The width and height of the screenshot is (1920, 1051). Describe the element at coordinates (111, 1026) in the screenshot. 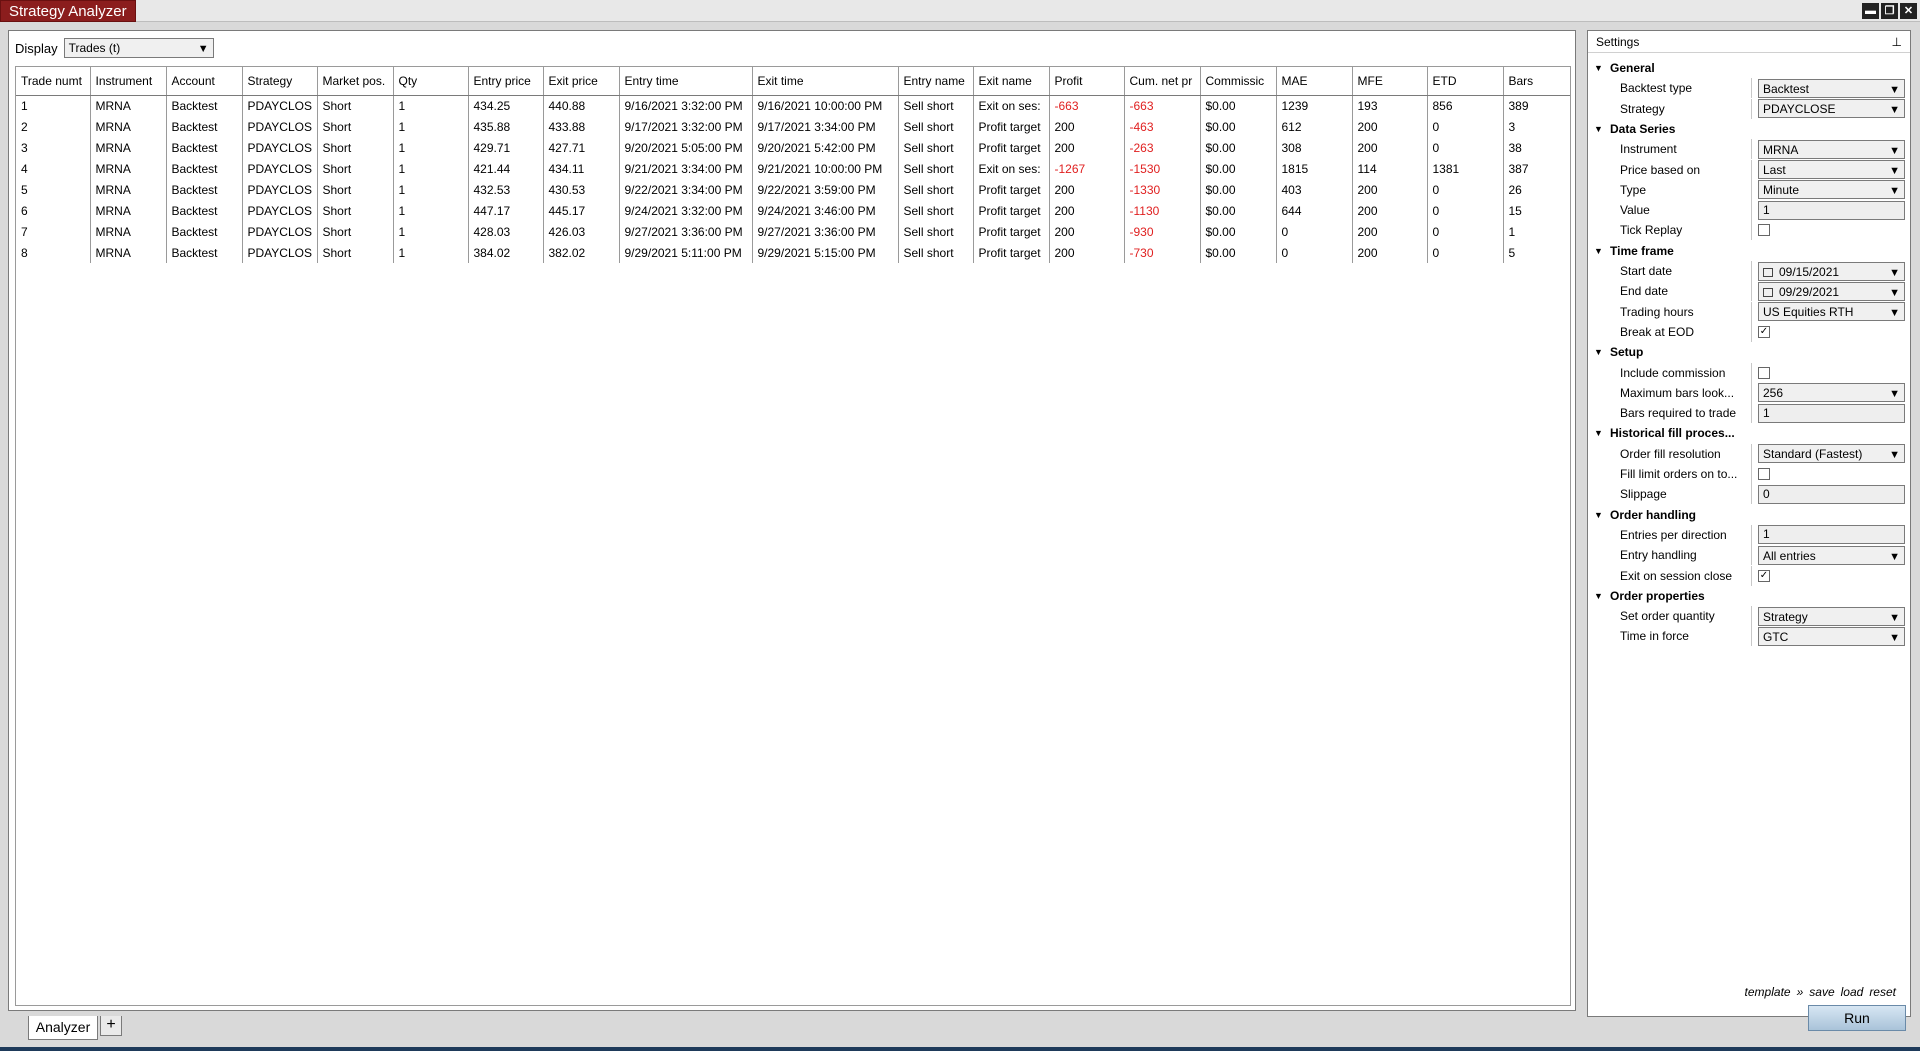

I see `add-tab-button: +` at that location.